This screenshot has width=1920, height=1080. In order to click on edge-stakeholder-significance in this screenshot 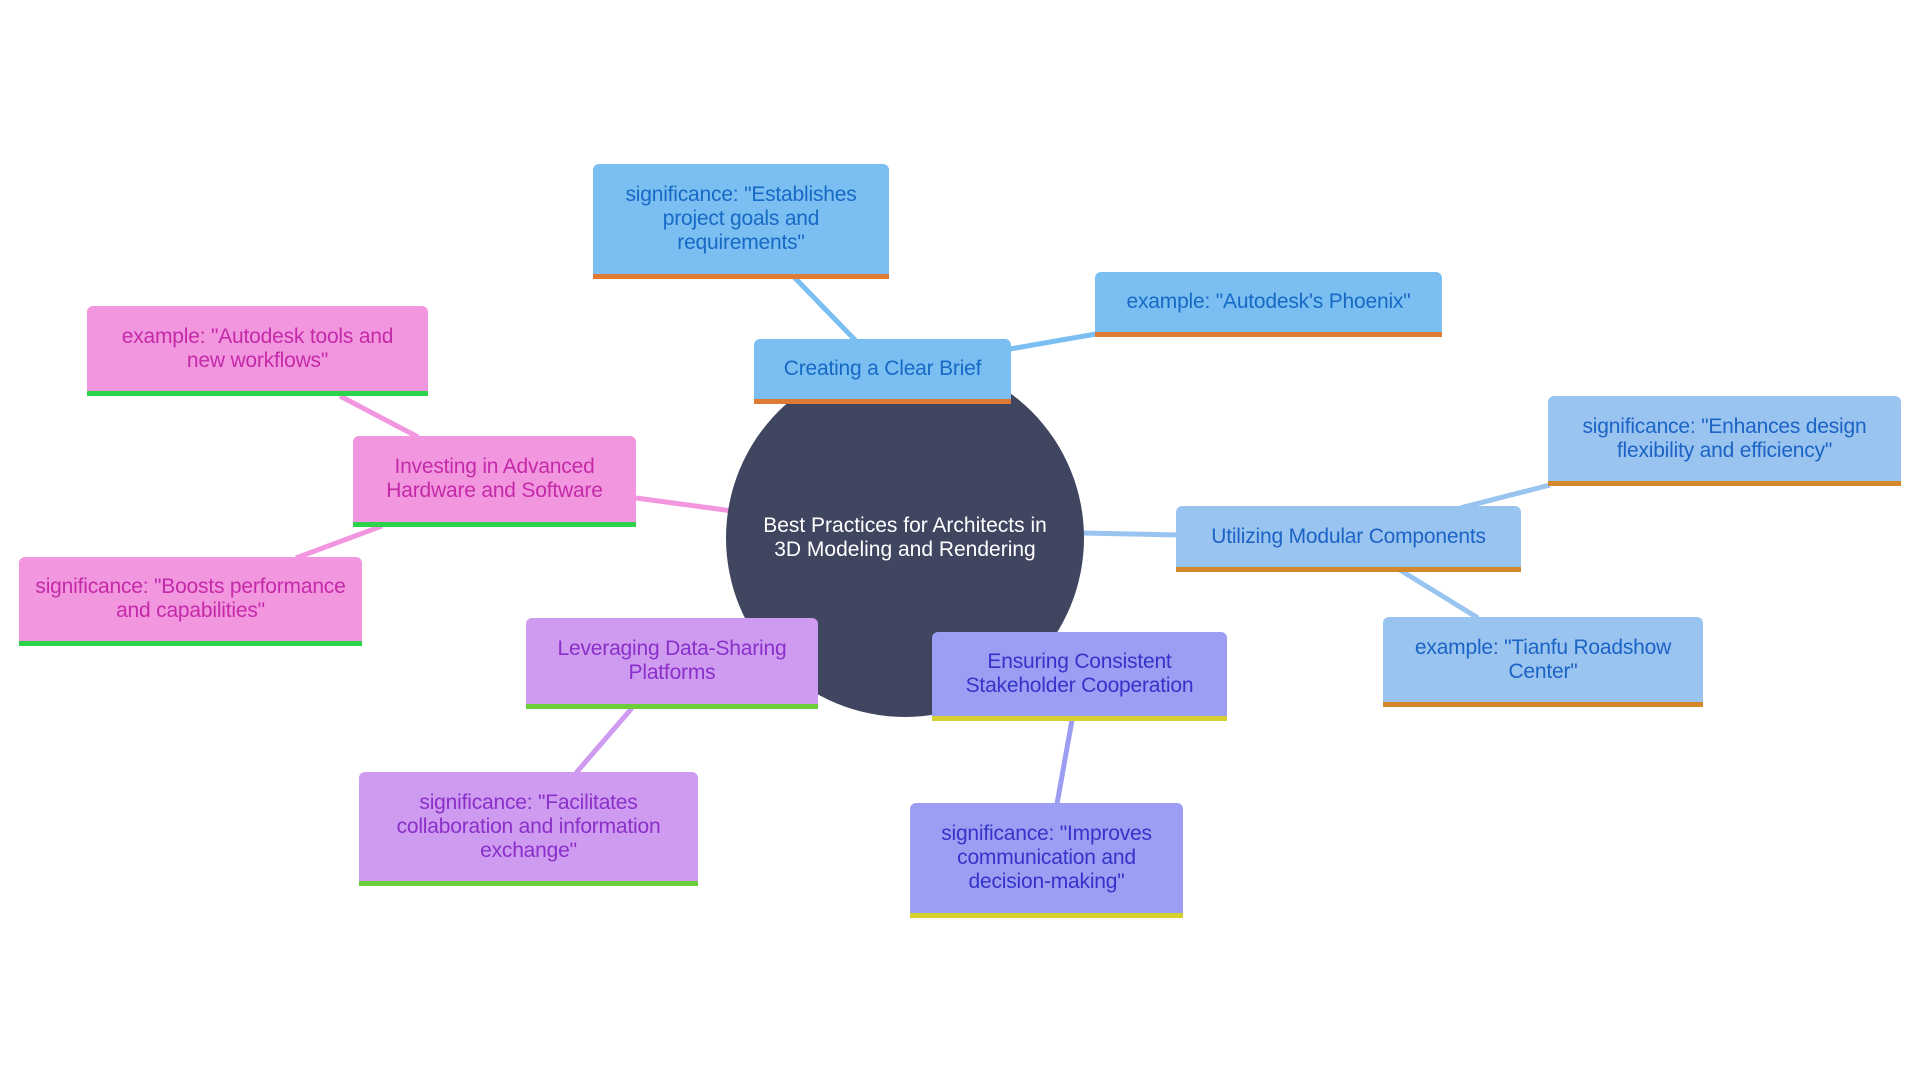, I will do `click(1064, 762)`.